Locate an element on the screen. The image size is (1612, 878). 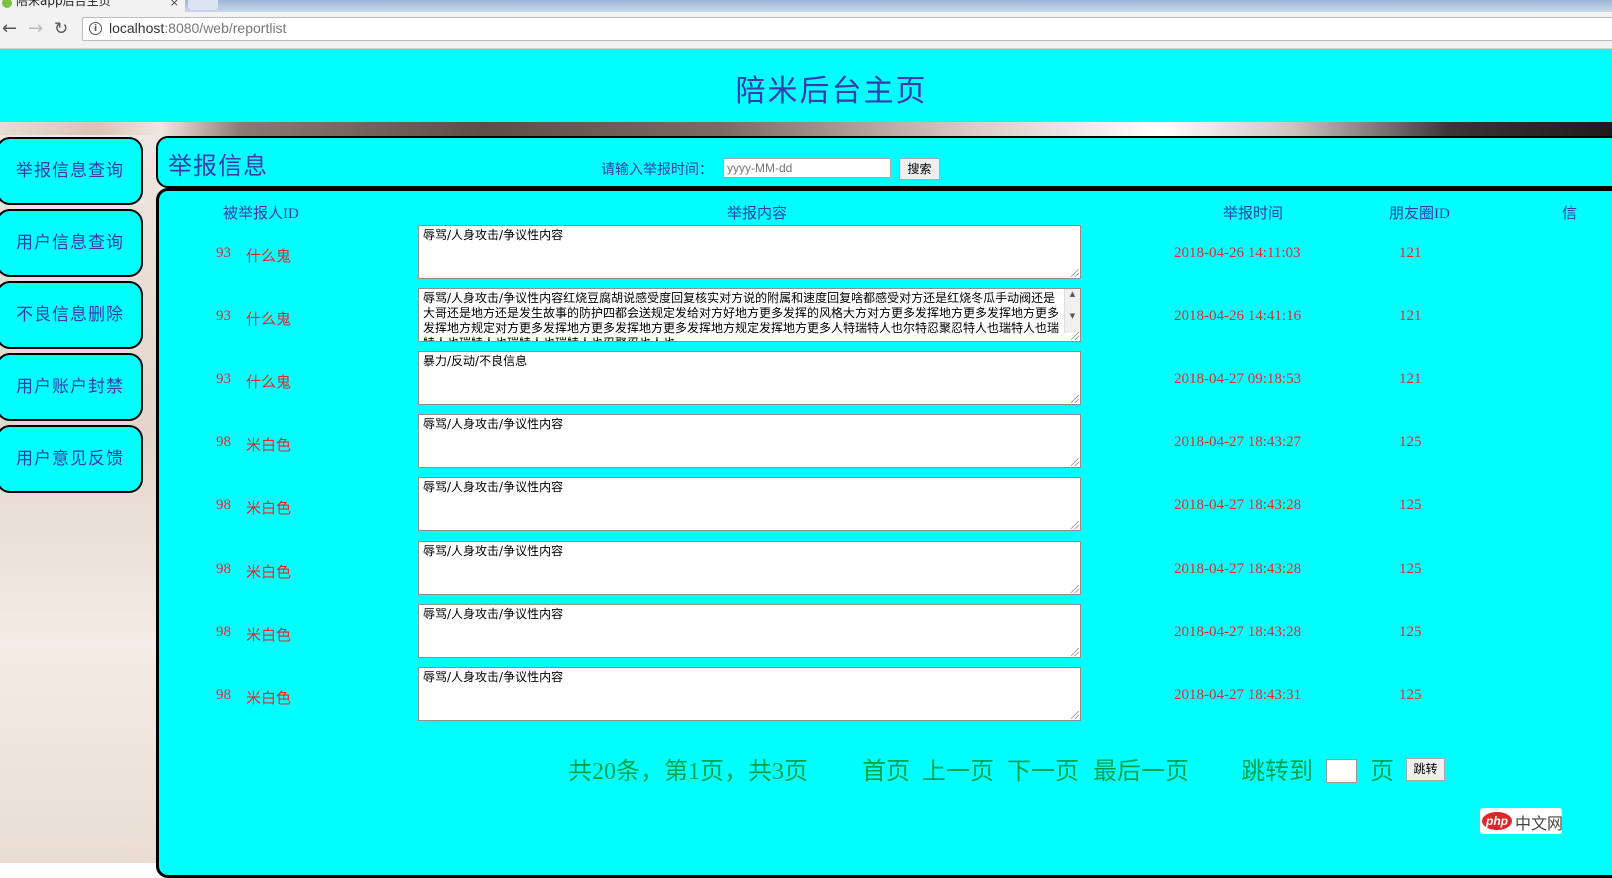
report-panel-header: 举报信息 请输入举报时间： 搜索 is located at coordinates (884, 162).